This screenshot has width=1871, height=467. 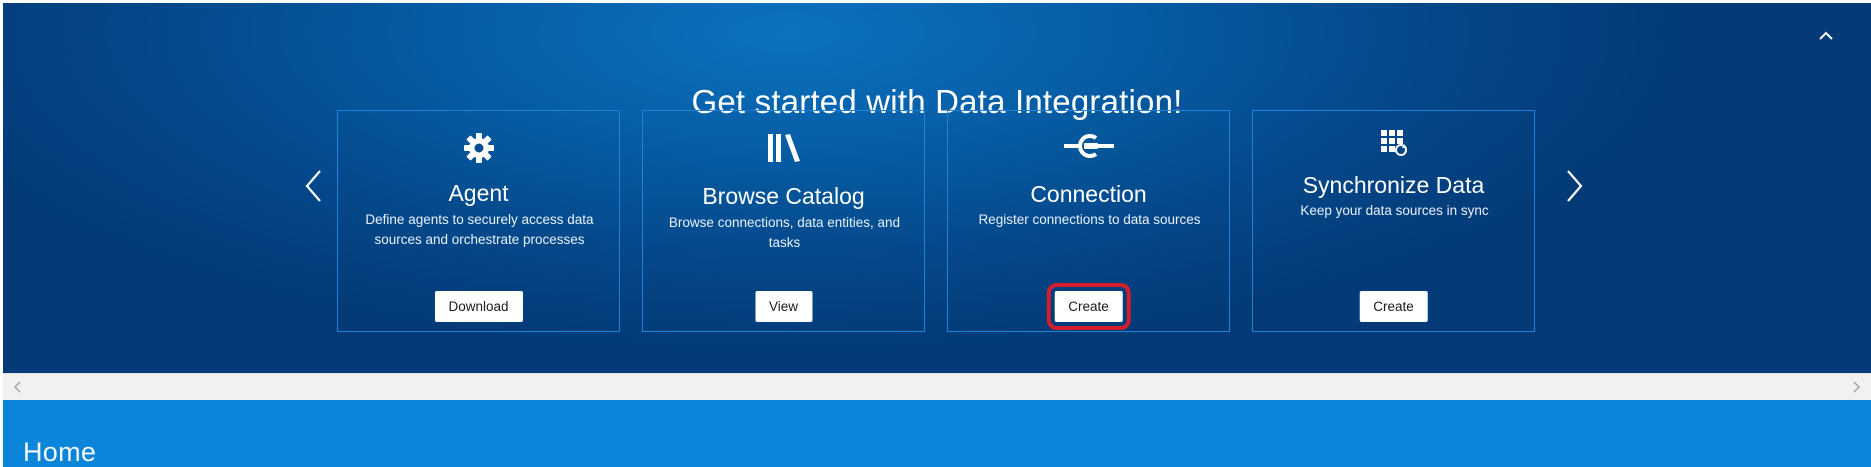 What do you see at coordinates (1088, 306) in the screenshot?
I see `create-connection-button: Create` at bounding box center [1088, 306].